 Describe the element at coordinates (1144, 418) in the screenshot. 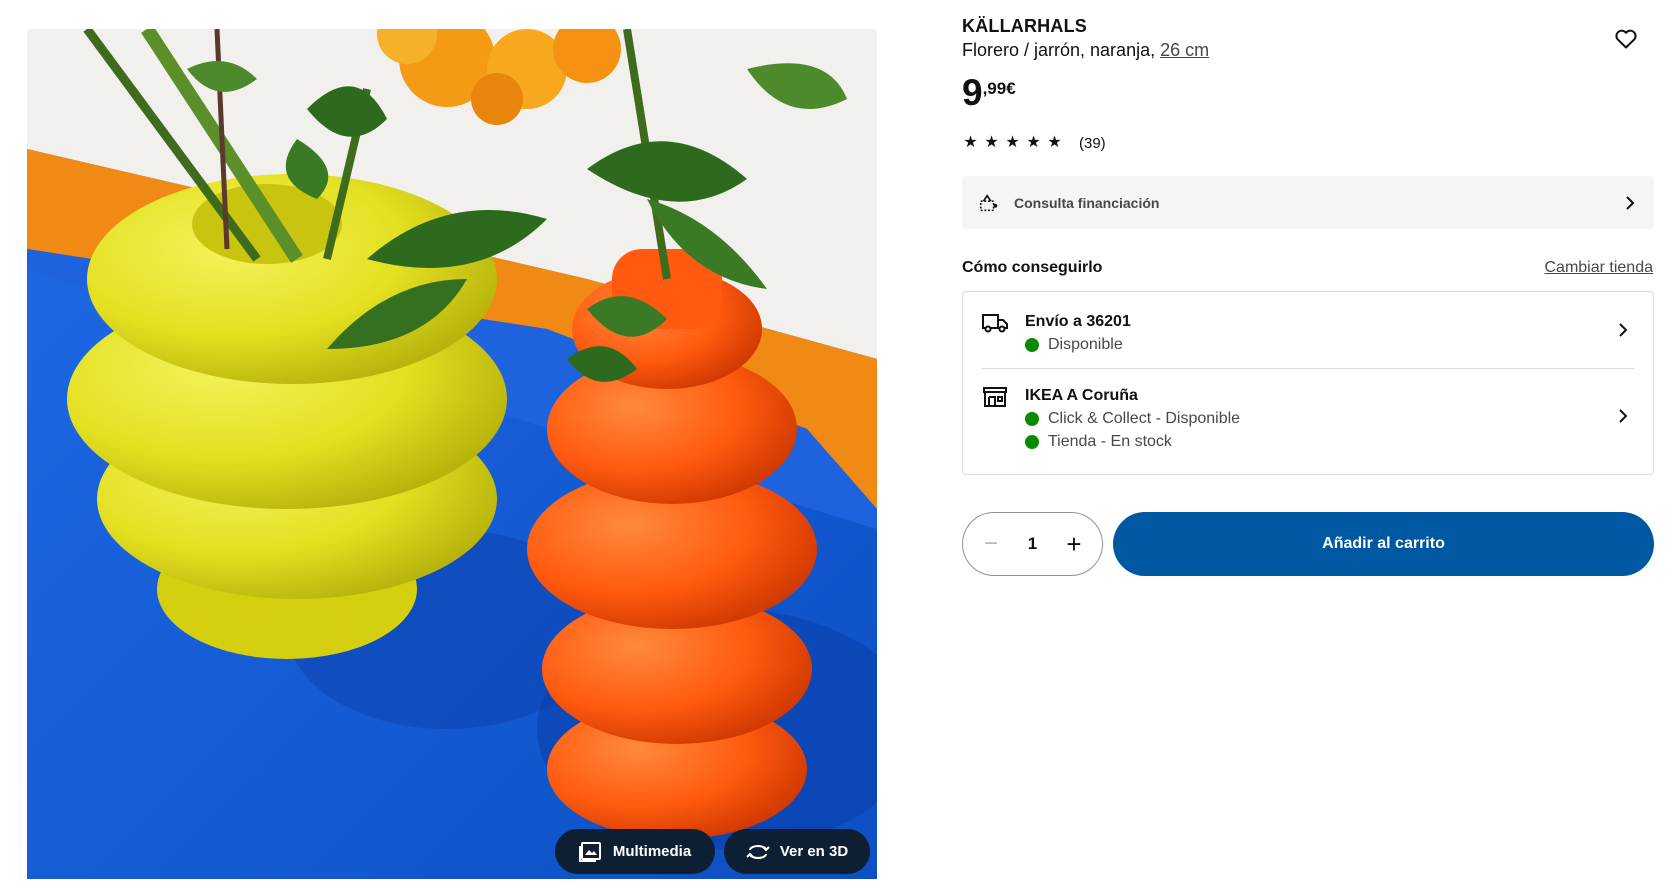

I see `click-collect-label: Click & Collect - Disponible` at that location.